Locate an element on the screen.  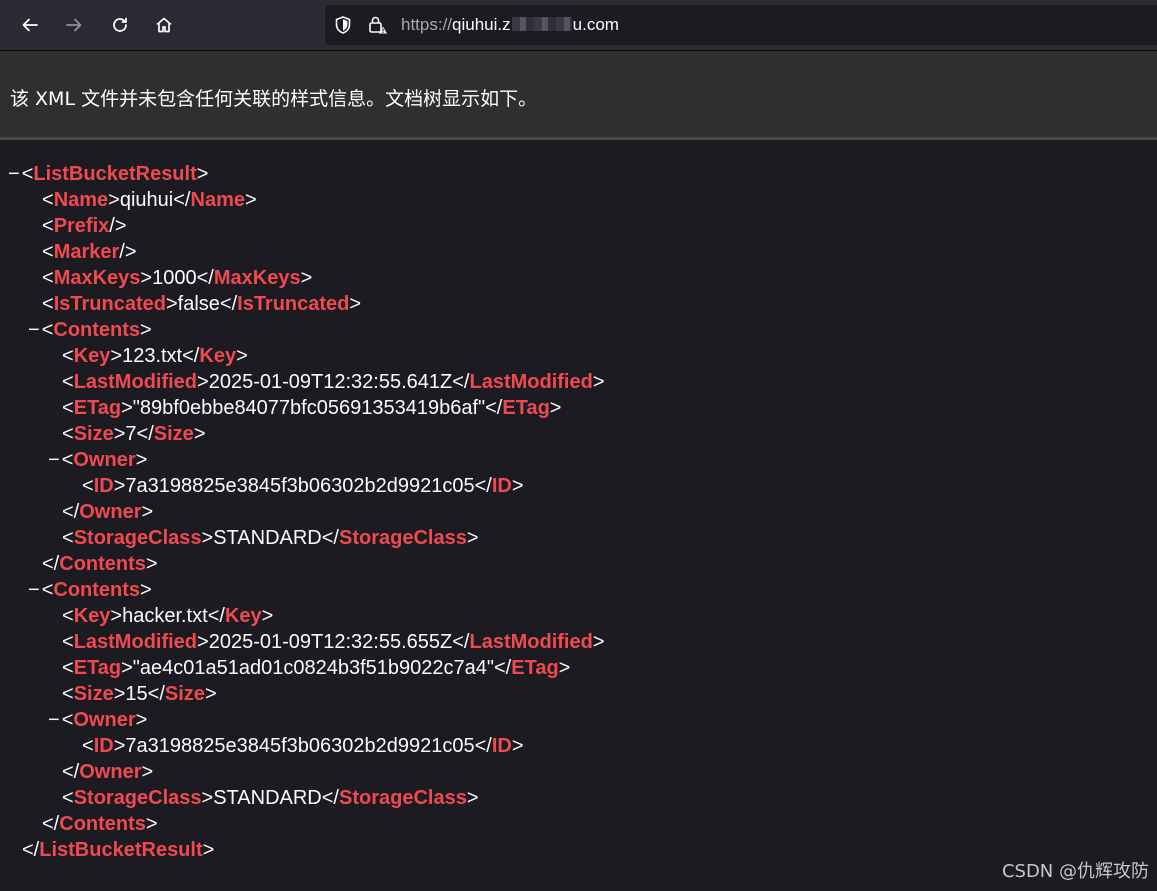
xml-info-banner: 该 XML 文件并未包含任何关联的样式信息。文档树显示如下。 is located at coordinates (578, 95).